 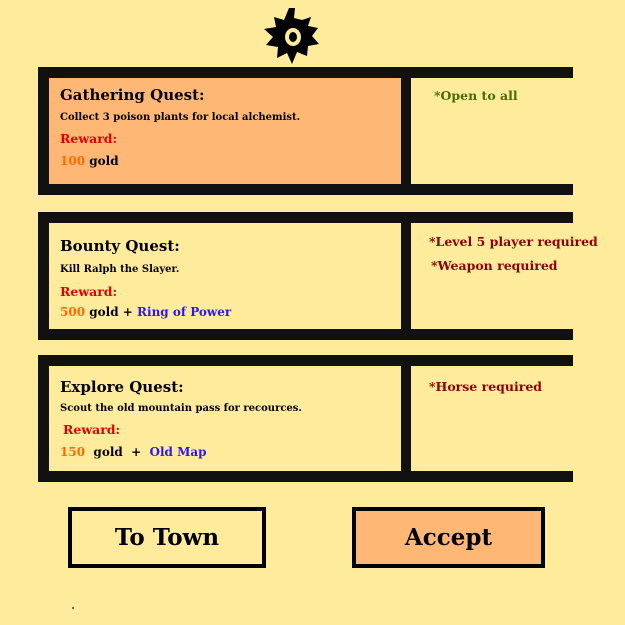 I want to click on reward-item: Old Map, so click(x=178, y=452).